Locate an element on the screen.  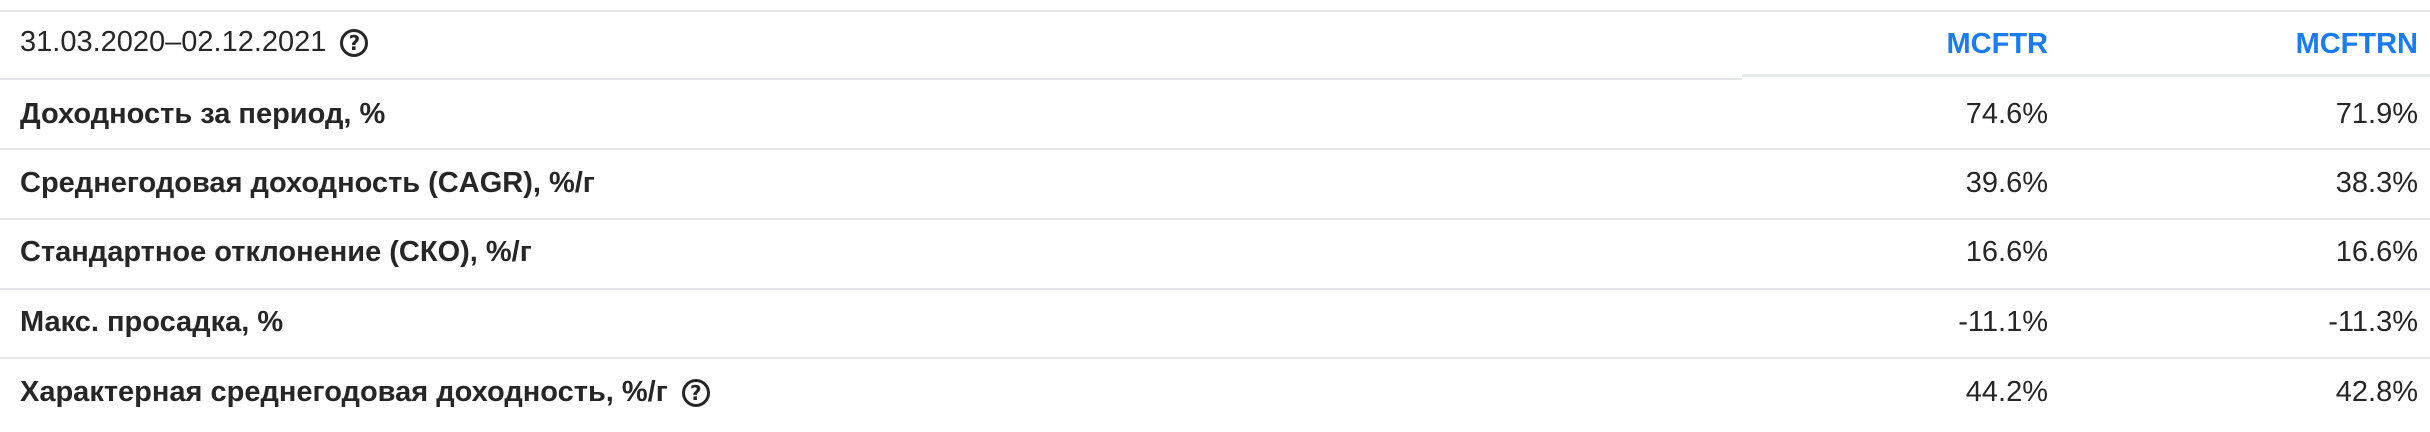
value-mcftr: 39.6% is located at coordinates (2006, 183).